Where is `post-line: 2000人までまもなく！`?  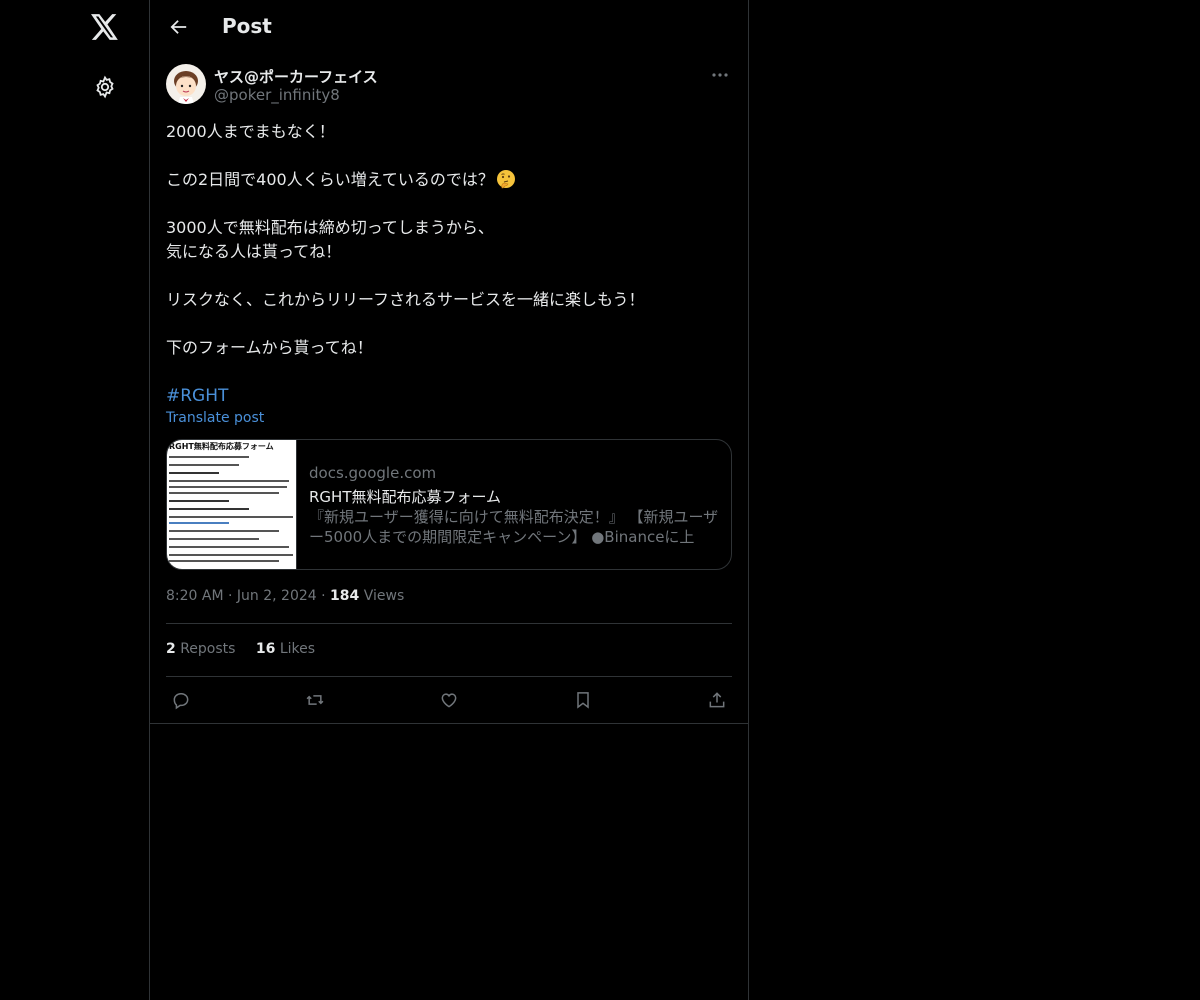
post-line: 2000人までまもなく！ is located at coordinates (250, 131).